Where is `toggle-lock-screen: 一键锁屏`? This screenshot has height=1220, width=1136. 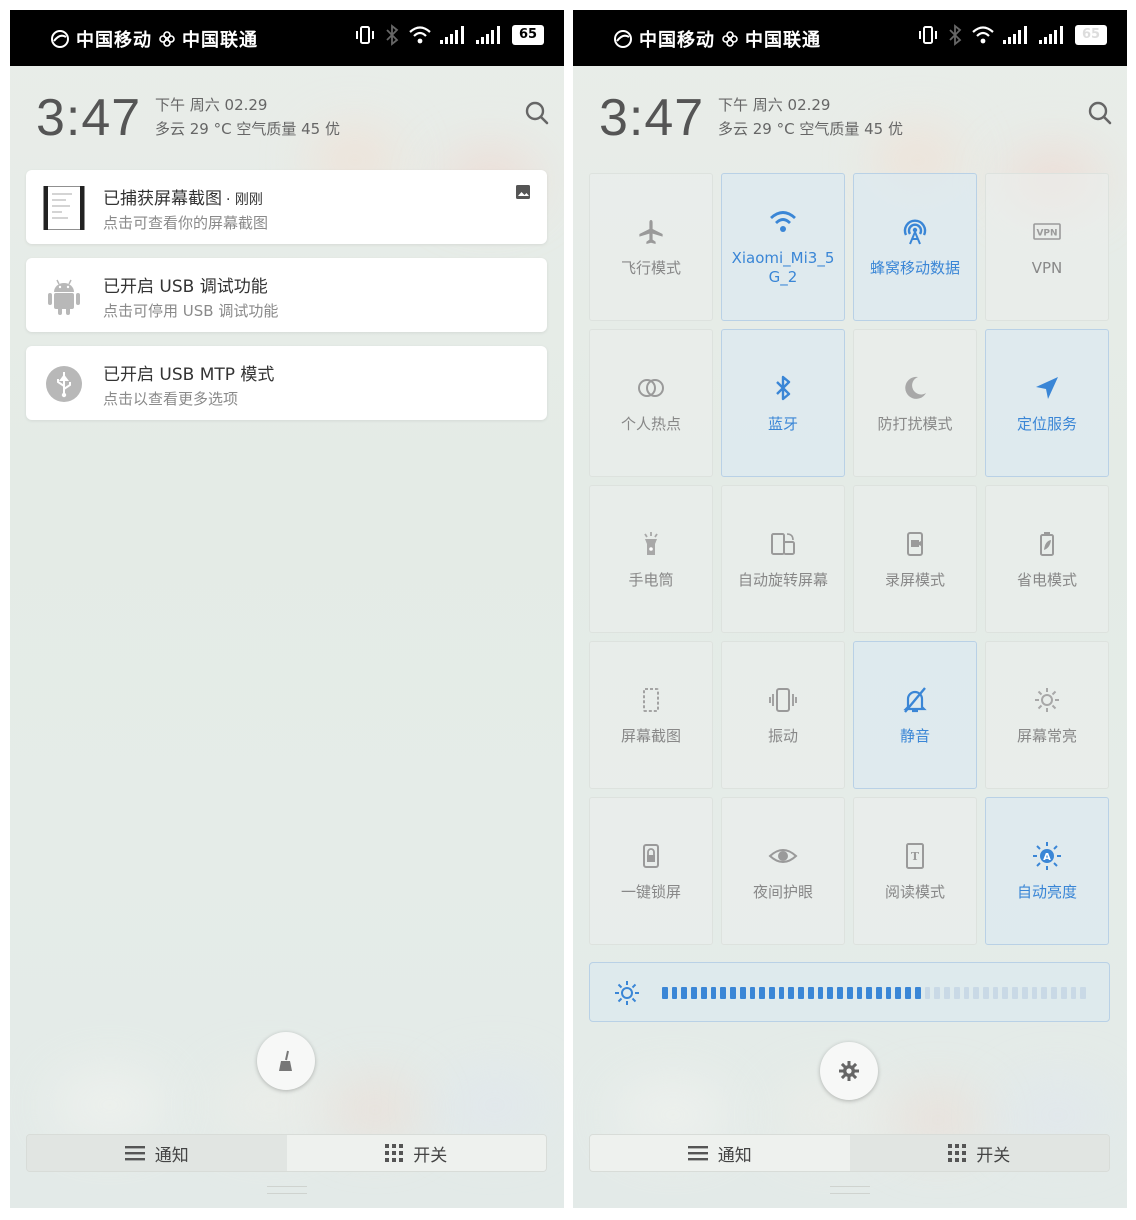
toggle-lock-screen: 一键锁屏 is located at coordinates (651, 871).